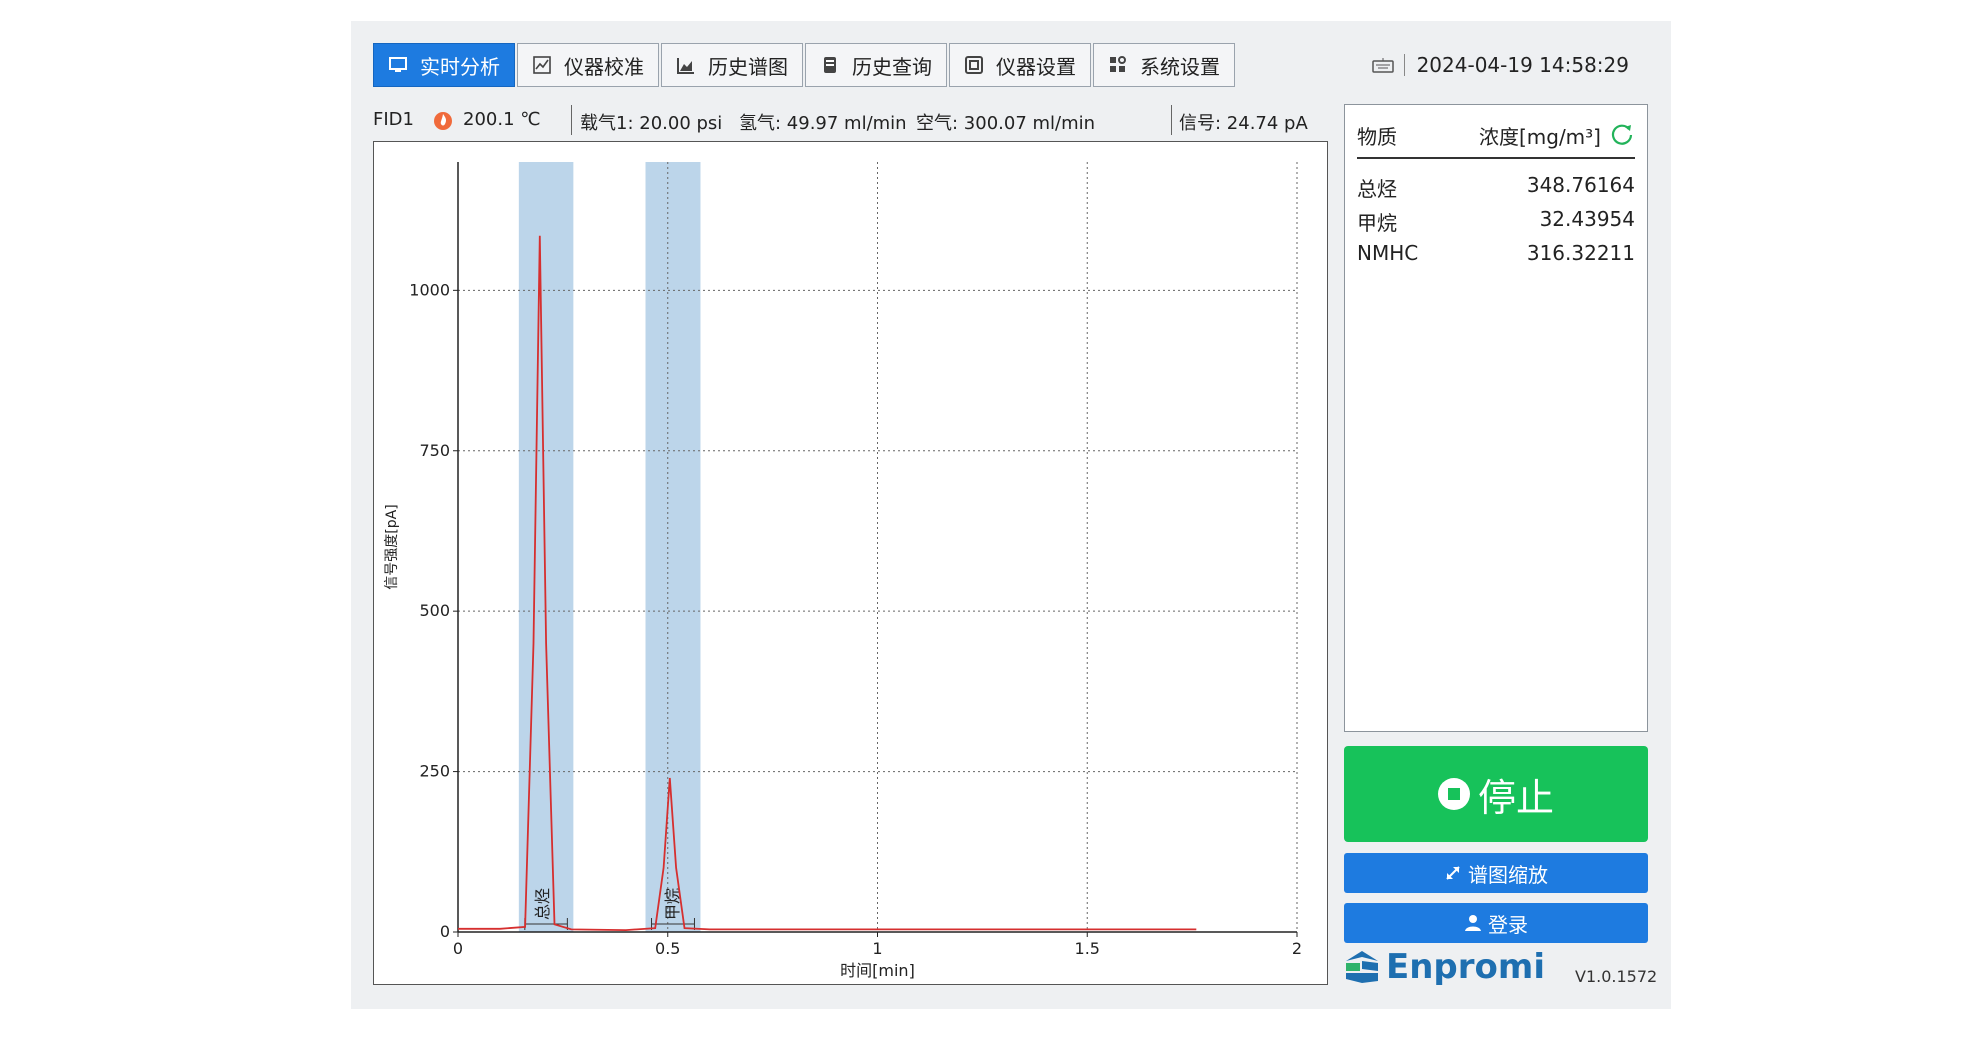 The width and height of the screenshot is (1988, 1052). What do you see at coordinates (604, 66) in the screenshot?
I see `tab-label: 仪器校准` at bounding box center [604, 66].